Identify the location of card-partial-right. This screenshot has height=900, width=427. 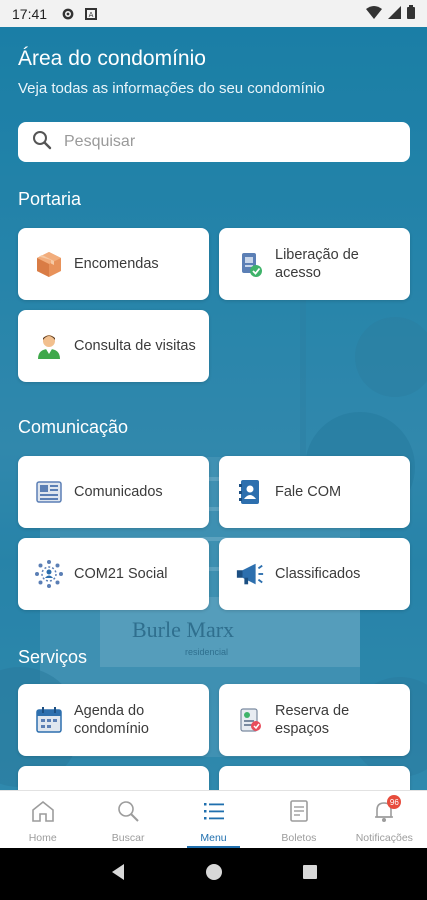
(314, 778).